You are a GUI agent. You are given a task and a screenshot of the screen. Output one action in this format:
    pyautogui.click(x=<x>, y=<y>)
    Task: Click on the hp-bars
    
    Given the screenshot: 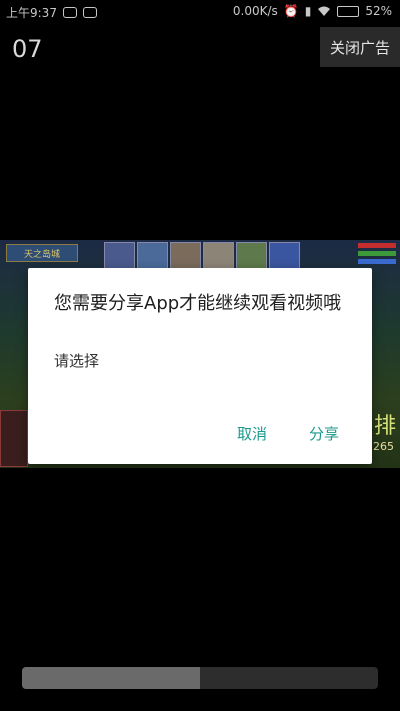 What is the action you would take?
    pyautogui.click(x=377, y=255)
    